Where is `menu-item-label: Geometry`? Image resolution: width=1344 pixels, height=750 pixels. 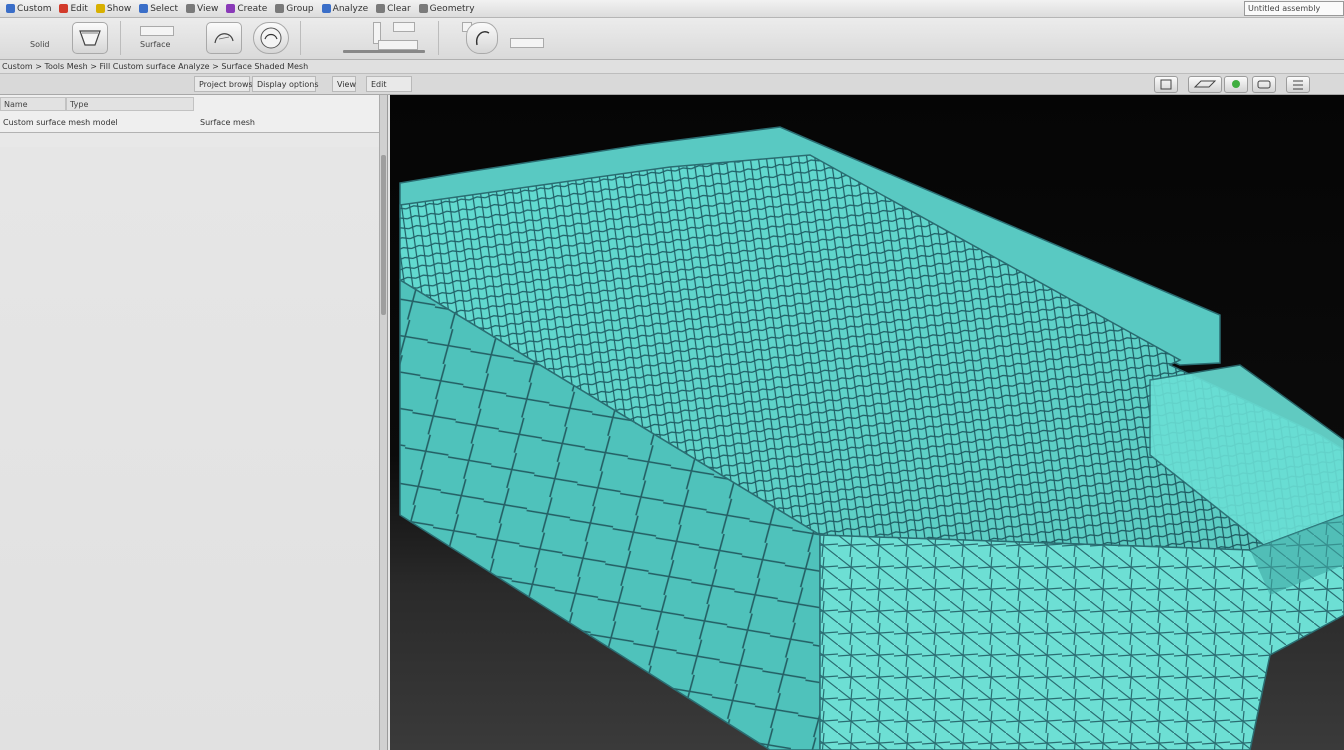
menu-item-label: Geometry is located at coordinates (452, 8).